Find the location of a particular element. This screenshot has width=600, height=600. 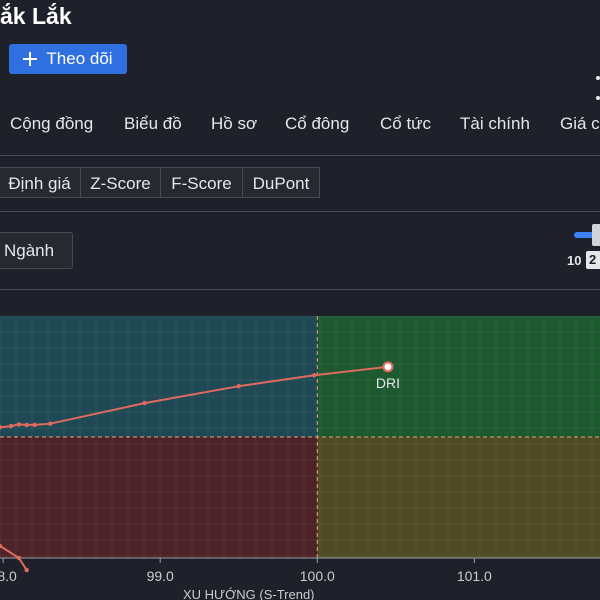

filter-divider is located at coordinates (300, 289).